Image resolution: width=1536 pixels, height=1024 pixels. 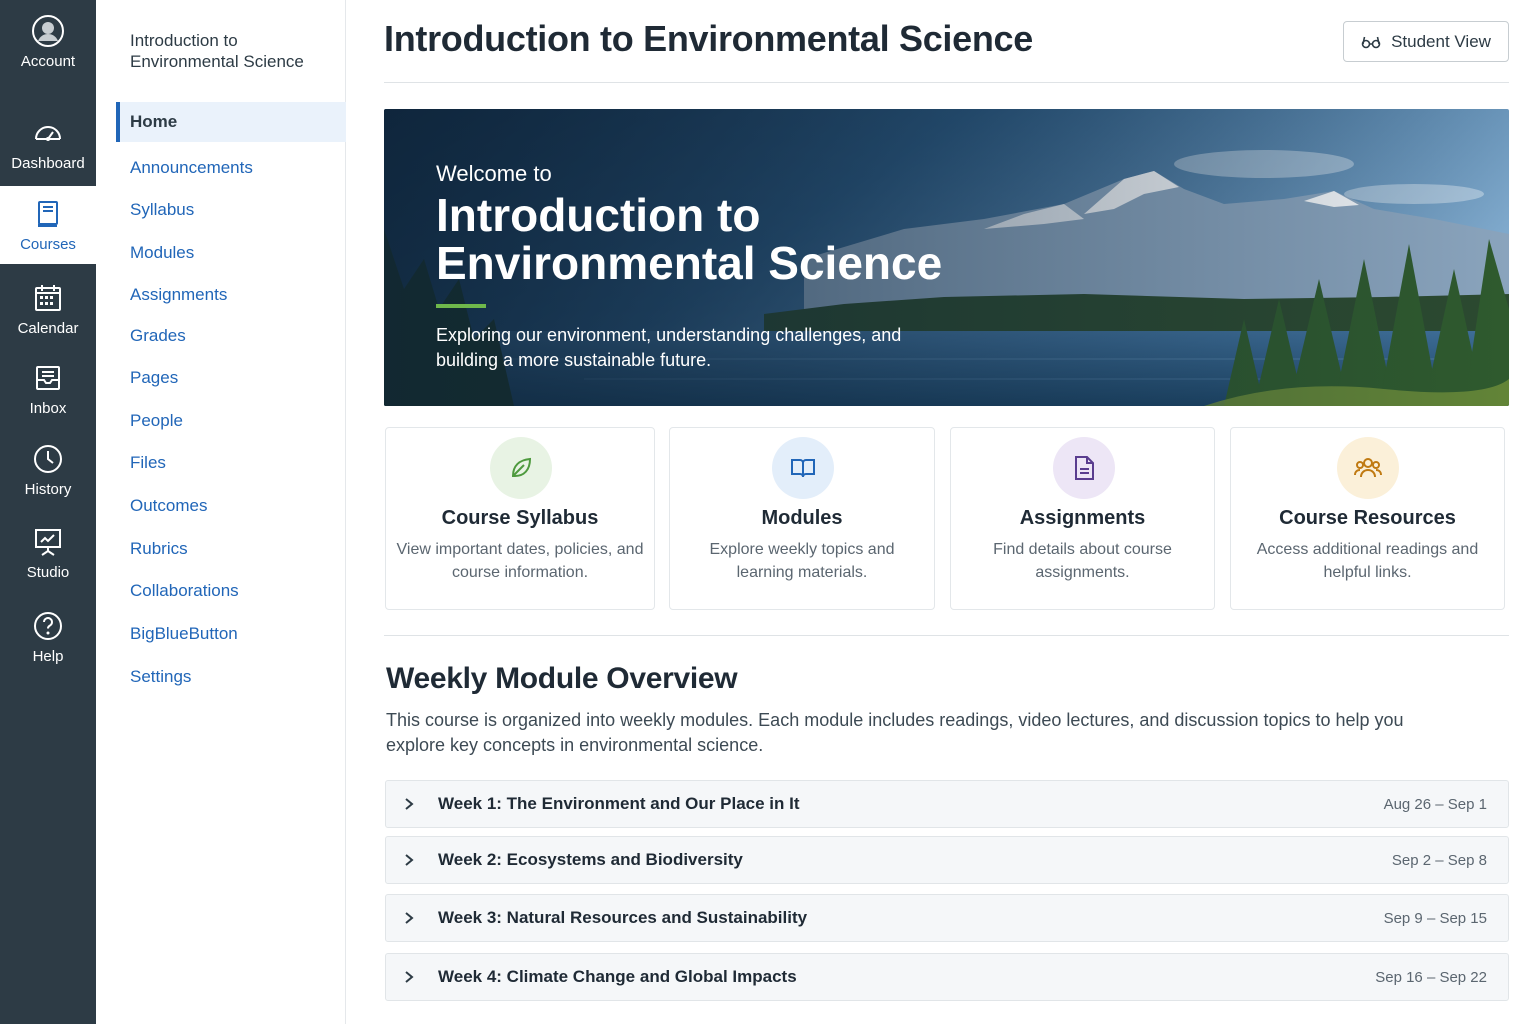 I want to click on global-nav-calendar: Calendar, so click(x=48, y=309).